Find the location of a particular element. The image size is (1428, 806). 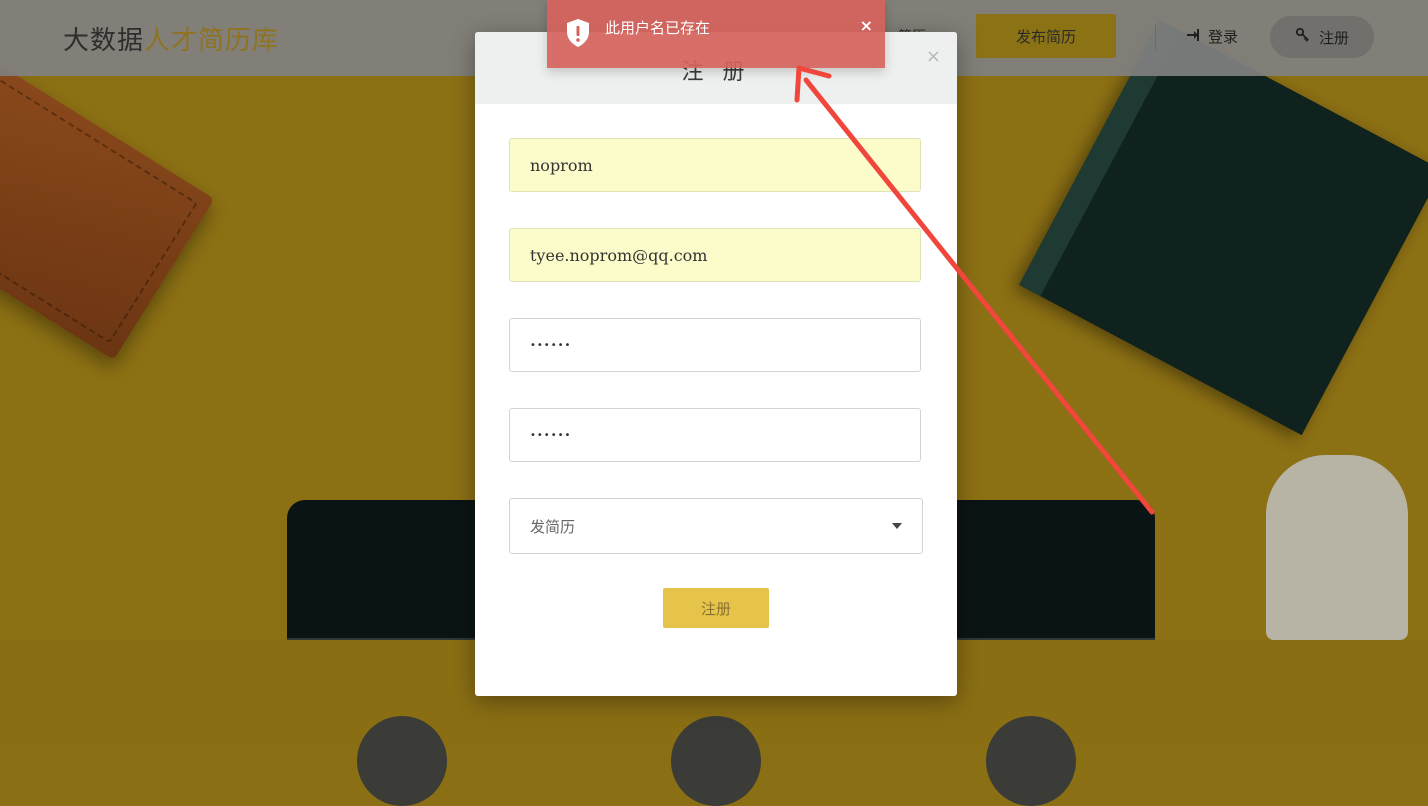

register-link: 注册 is located at coordinates (1322, 37).